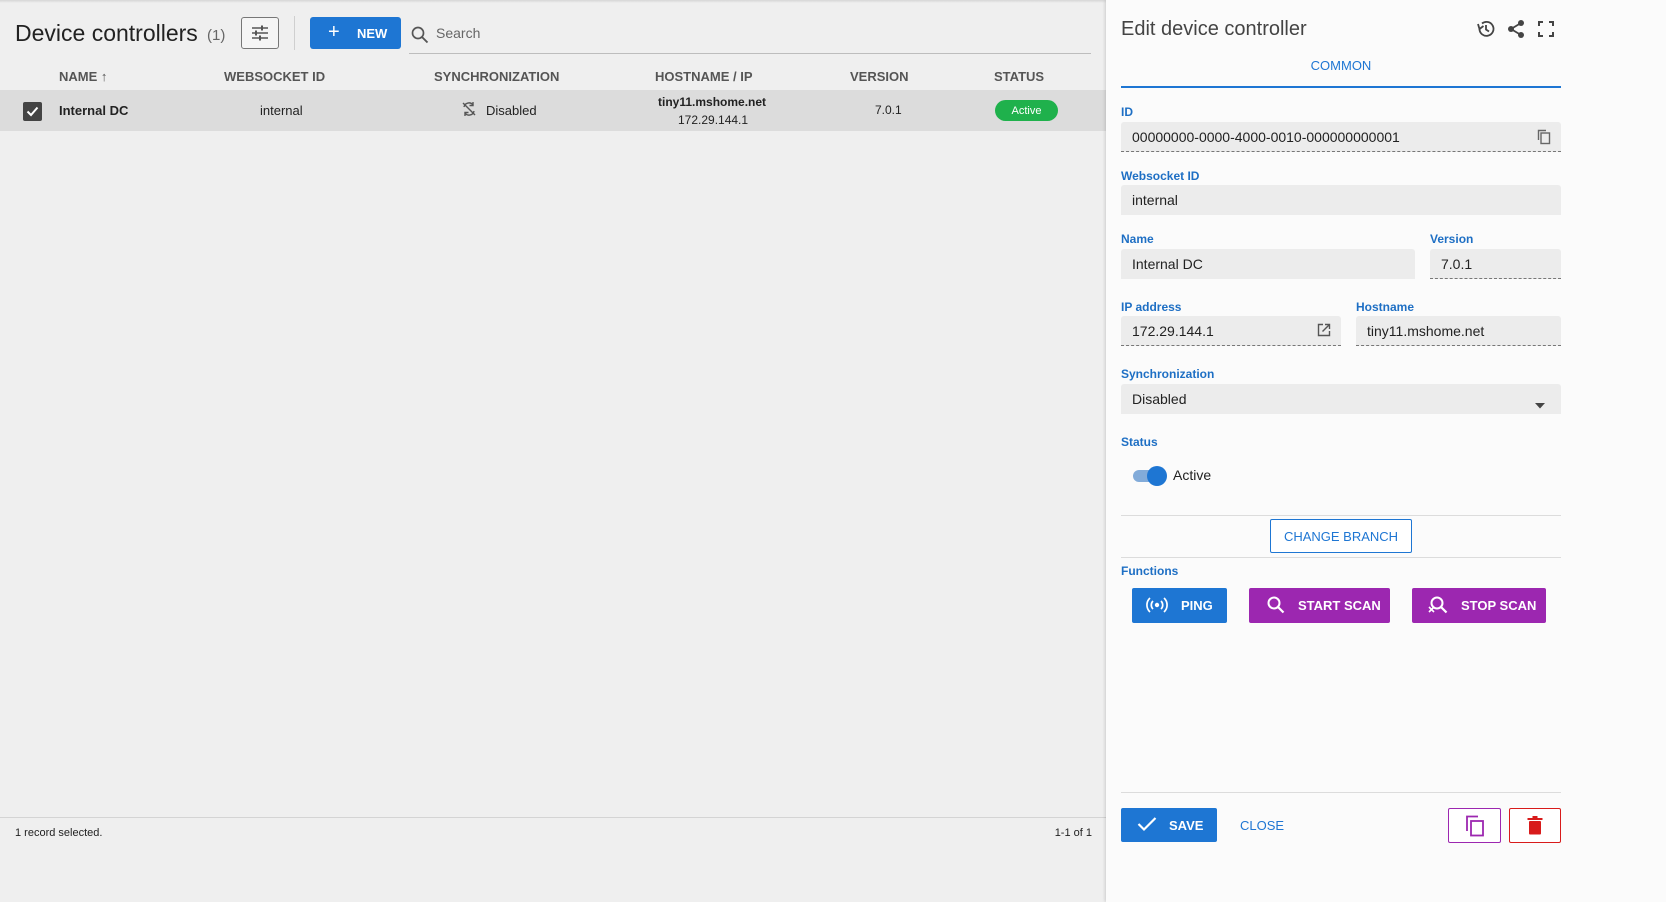 The width and height of the screenshot is (1666, 902). I want to click on ping-button-label: PING, so click(1197, 605).